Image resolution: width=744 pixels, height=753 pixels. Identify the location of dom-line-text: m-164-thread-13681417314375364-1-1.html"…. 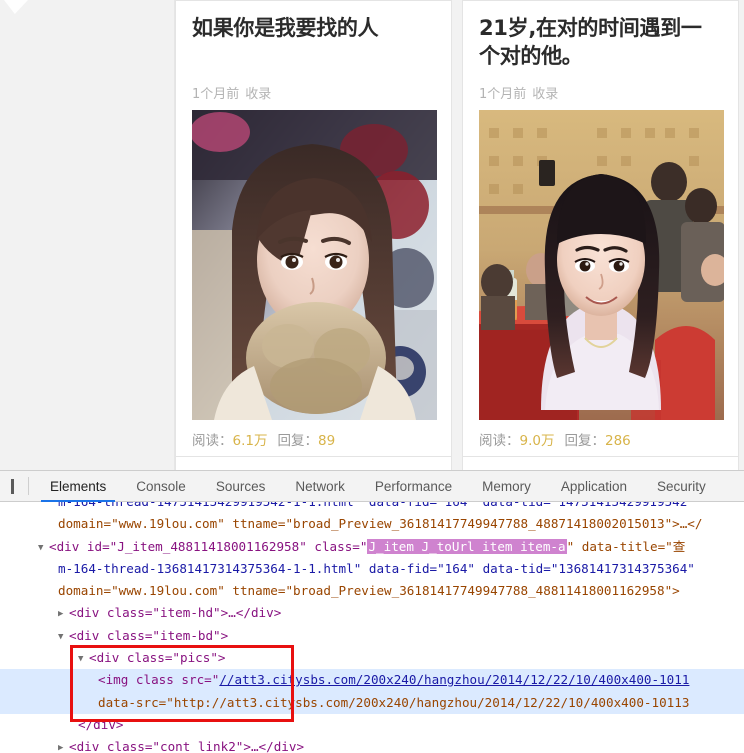
(376, 568).